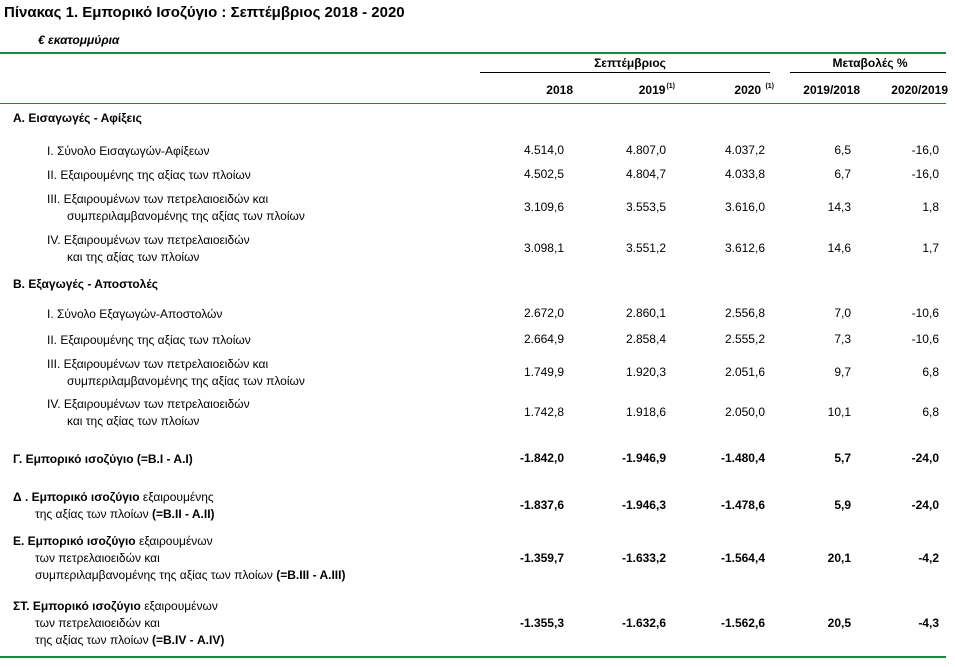 The width and height of the screenshot is (955, 667). What do you see at coordinates (645, 150) in the screenshot?
I see `value-2019: 4.807,0` at bounding box center [645, 150].